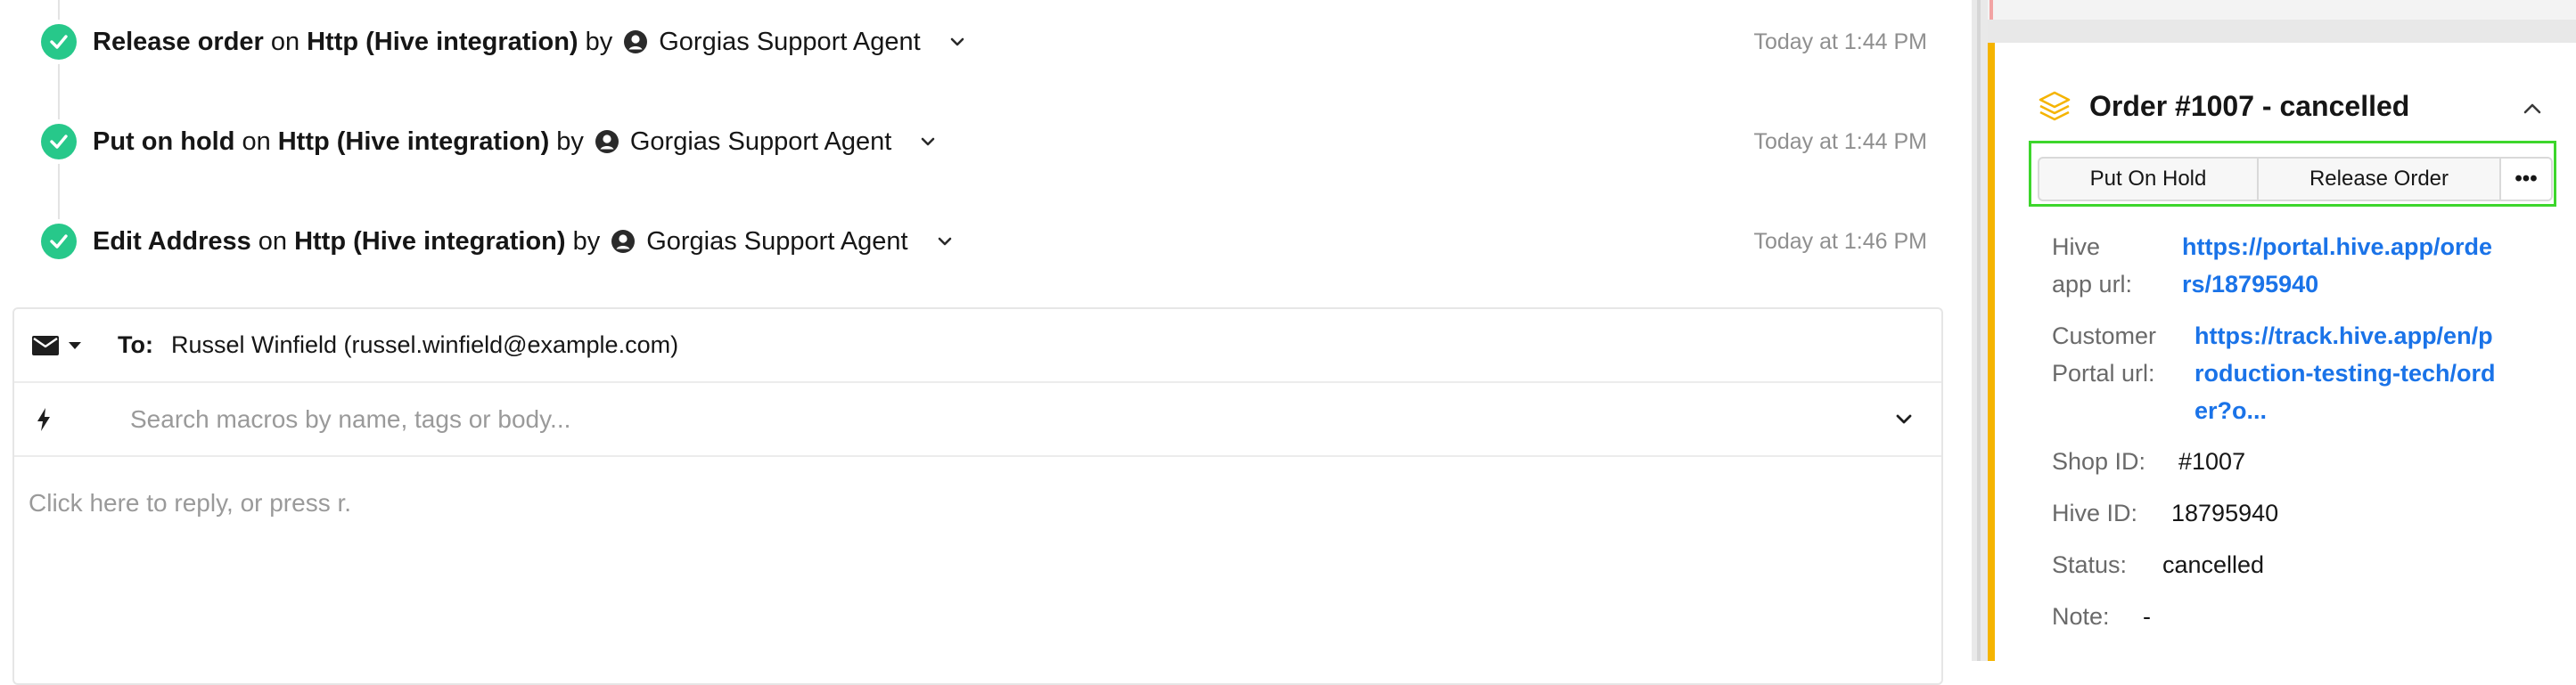  What do you see at coordinates (172, 241) in the screenshot?
I see `event-action: Edit Address` at bounding box center [172, 241].